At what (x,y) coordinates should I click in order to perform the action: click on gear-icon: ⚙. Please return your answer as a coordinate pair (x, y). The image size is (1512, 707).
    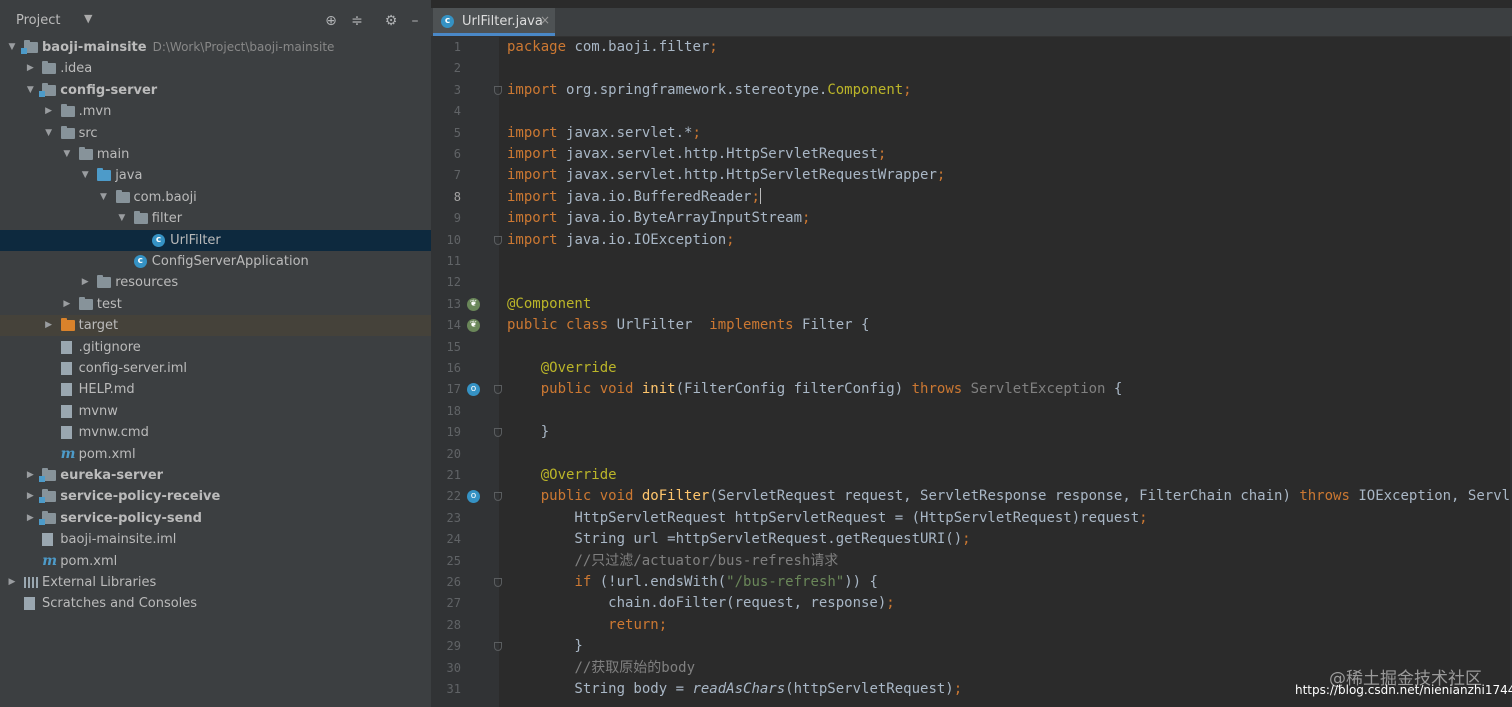
    Looking at the image, I should click on (391, 21).